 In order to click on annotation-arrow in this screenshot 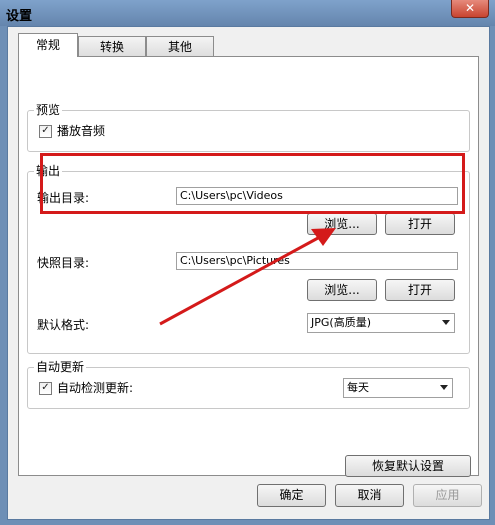, I will do `click(247, 277)`.